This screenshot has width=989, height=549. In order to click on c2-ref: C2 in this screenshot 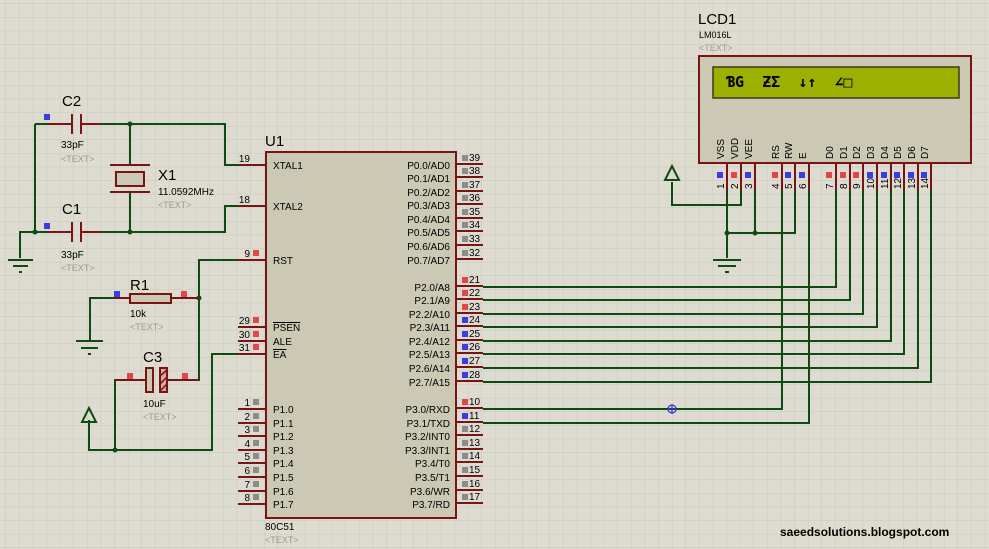, I will do `click(71, 101)`.